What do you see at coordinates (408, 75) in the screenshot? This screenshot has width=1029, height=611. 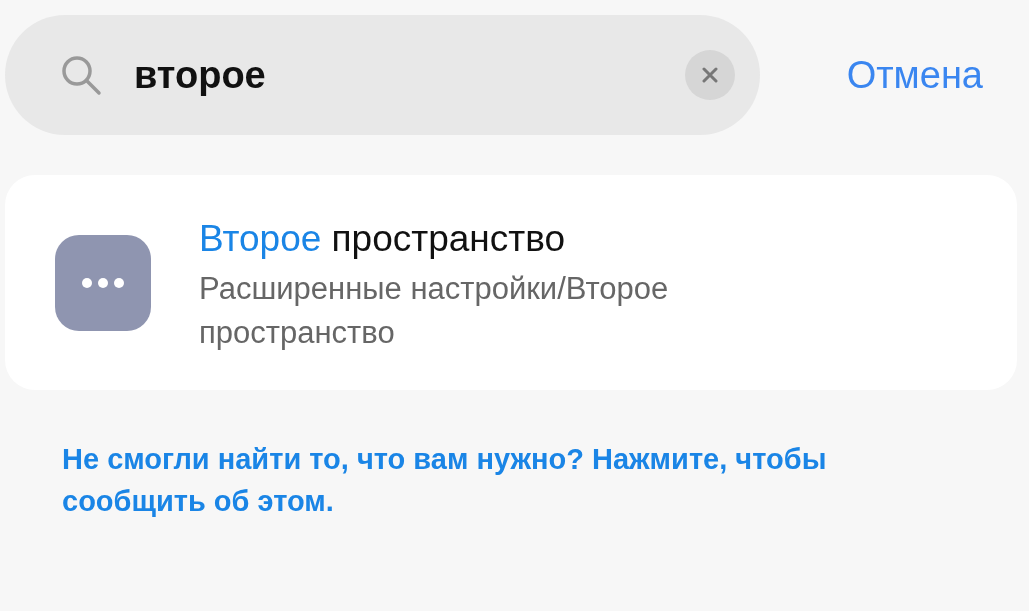 I see `search-input: второе` at bounding box center [408, 75].